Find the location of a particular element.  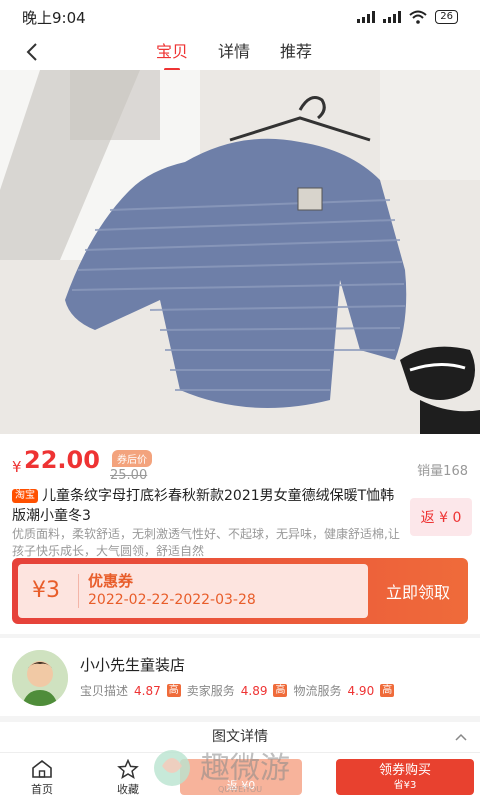

coupon-label: 优惠券 is located at coordinates (111, 581).